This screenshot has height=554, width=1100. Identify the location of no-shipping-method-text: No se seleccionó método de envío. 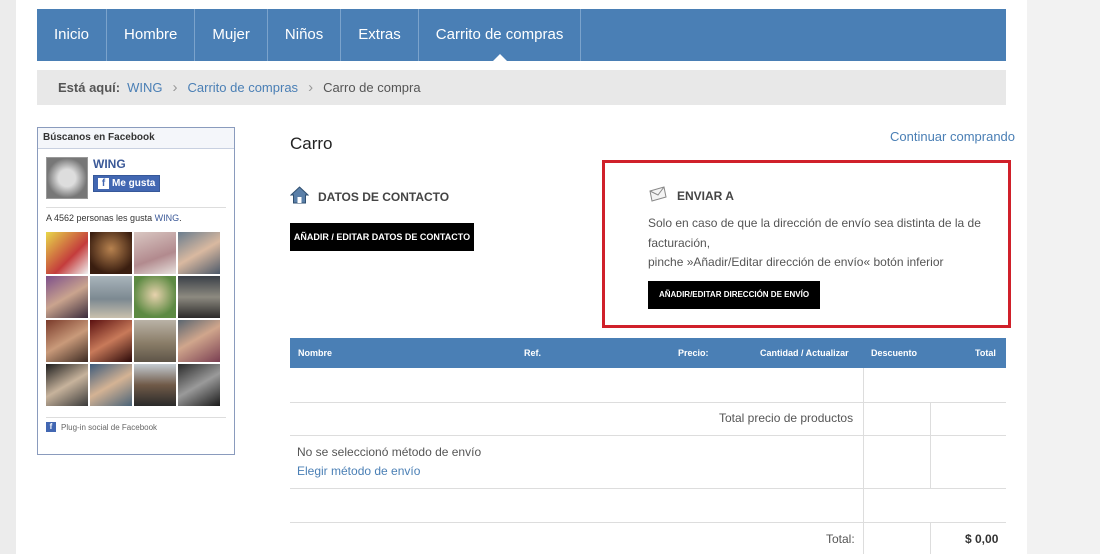
(389, 452).